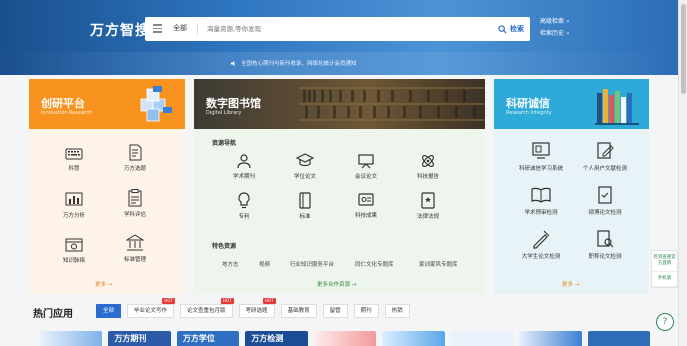 The width and height of the screenshot is (687, 346). I want to click on app-card: 万方检测, so click(276, 338).